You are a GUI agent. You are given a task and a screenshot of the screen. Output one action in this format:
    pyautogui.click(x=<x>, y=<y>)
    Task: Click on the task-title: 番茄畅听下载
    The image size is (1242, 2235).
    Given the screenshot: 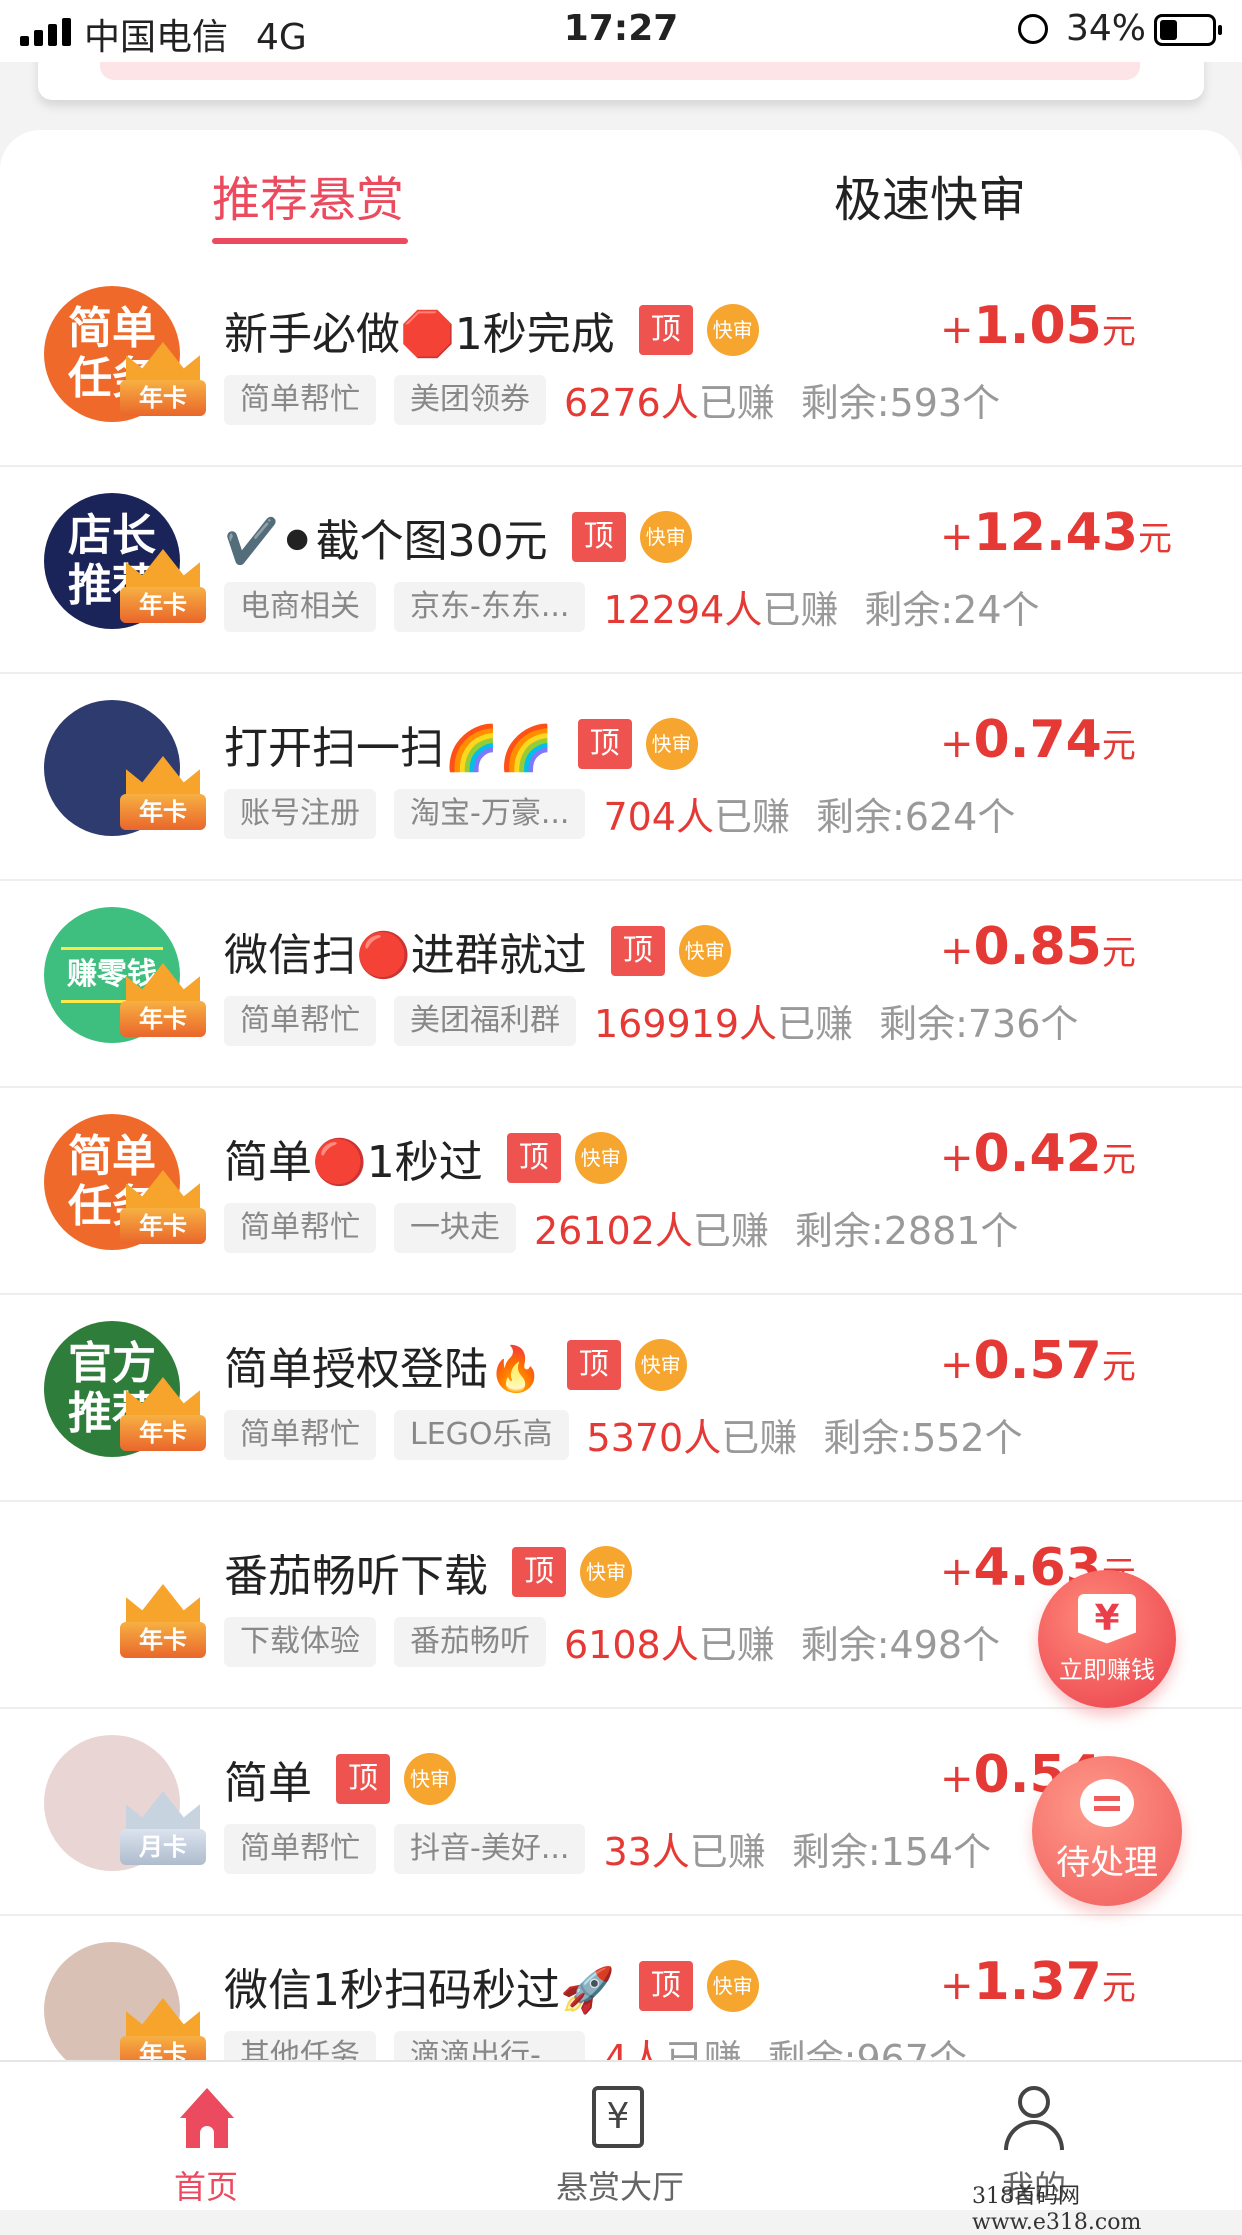 What is the action you would take?
    pyautogui.click(x=356, y=1576)
    